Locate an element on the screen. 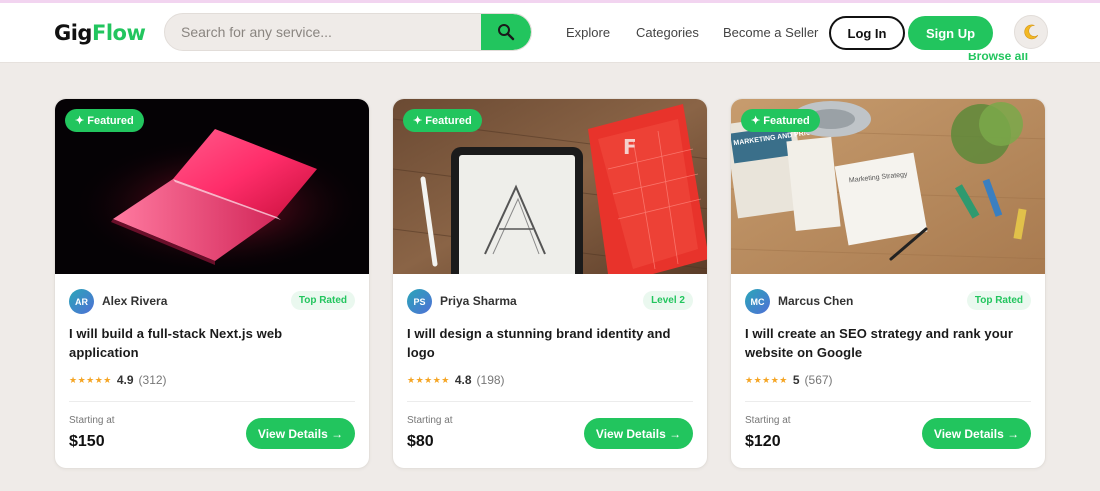 The width and height of the screenshot is (1100, 491). signup-button: Sign Up is located at coordinates (950, 33).